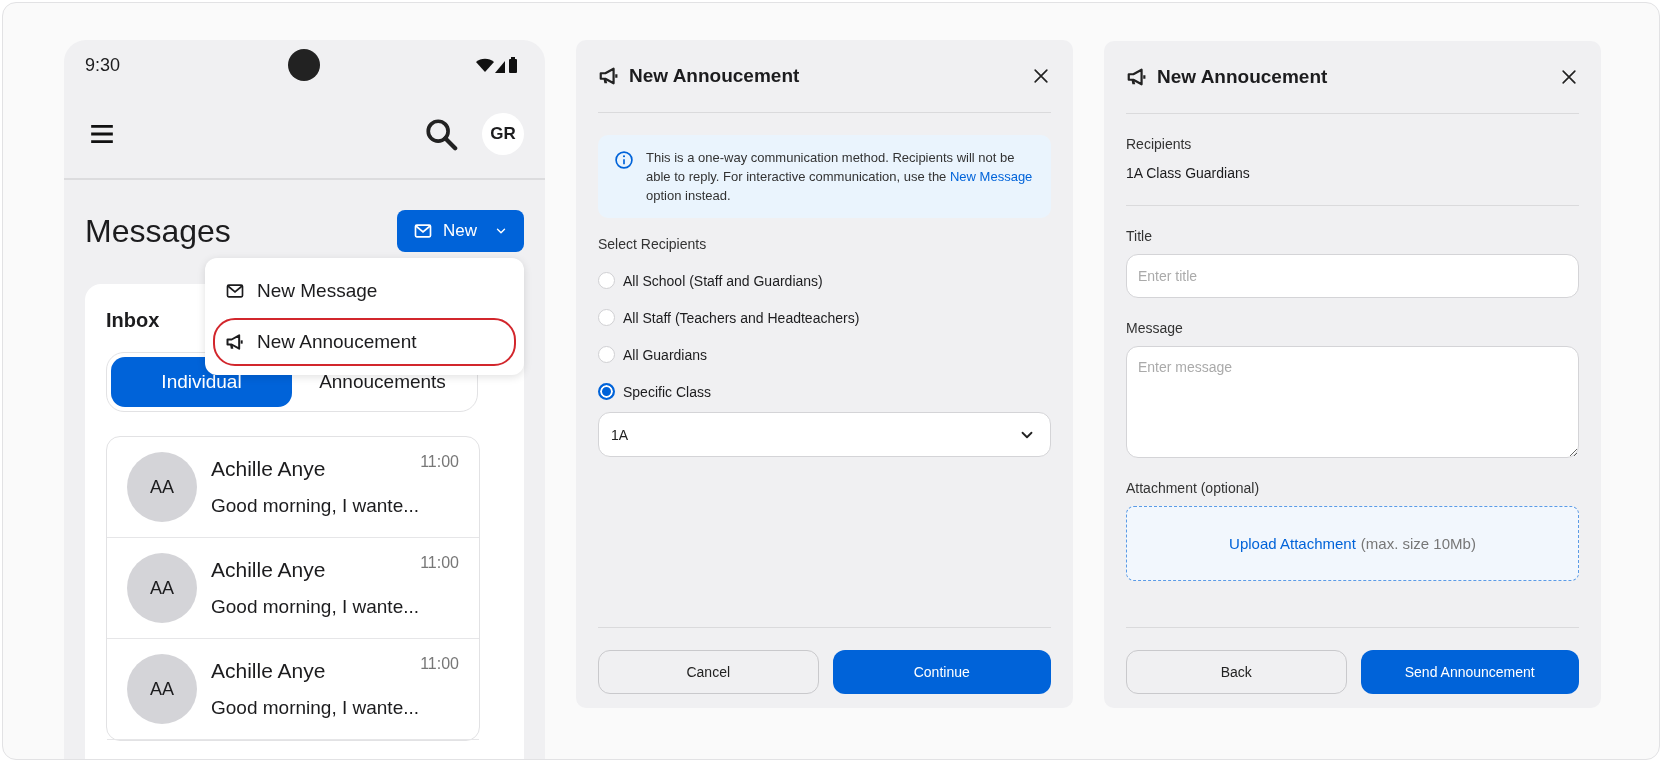 This screenshot has width=1664, height=764. What do you see at coordinates (1352, 276) in the screenshot?
I see `title-field: Enter title` at bounding box center [1352, 276].